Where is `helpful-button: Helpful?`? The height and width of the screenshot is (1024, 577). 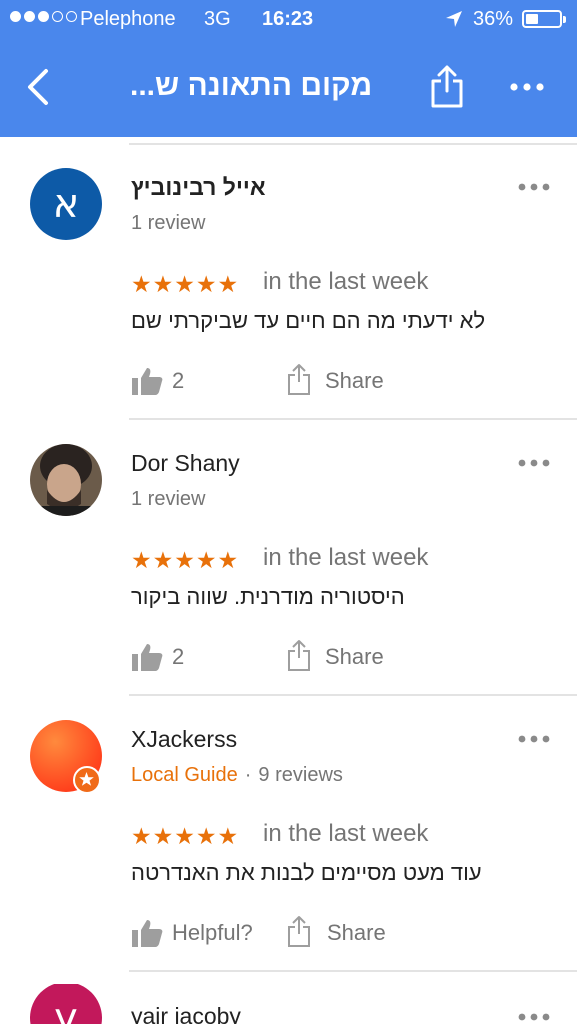 helpful-button: Helpful? is located at coordinates (212, 933).